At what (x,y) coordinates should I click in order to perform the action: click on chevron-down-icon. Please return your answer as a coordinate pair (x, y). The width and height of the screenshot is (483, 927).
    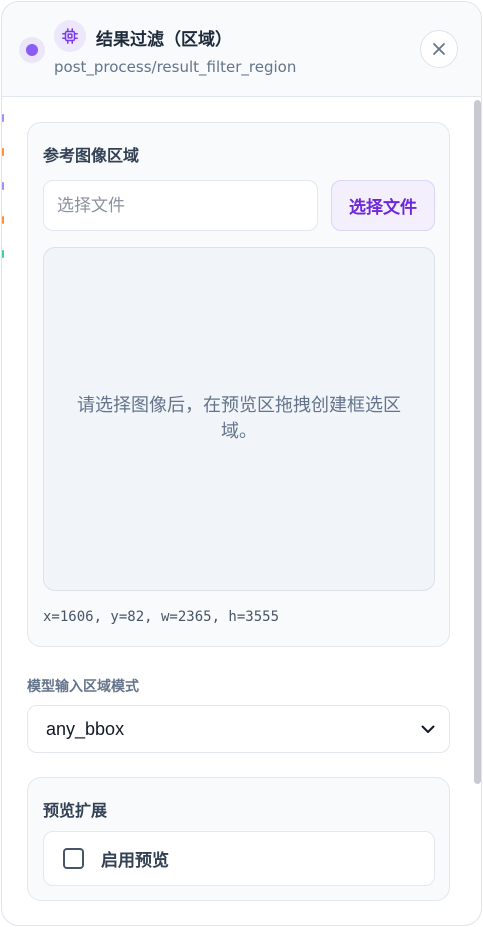
    Looking at the image, I should click on (428, 729).